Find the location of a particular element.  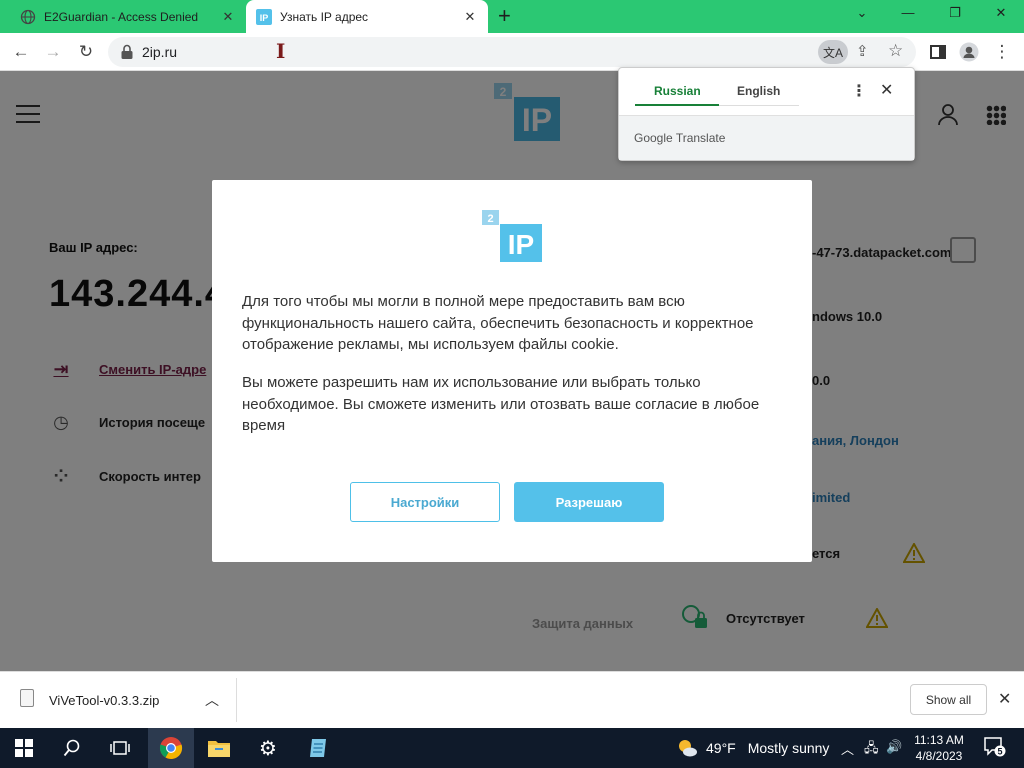

globe-icon is located at coordinates (28, 16).